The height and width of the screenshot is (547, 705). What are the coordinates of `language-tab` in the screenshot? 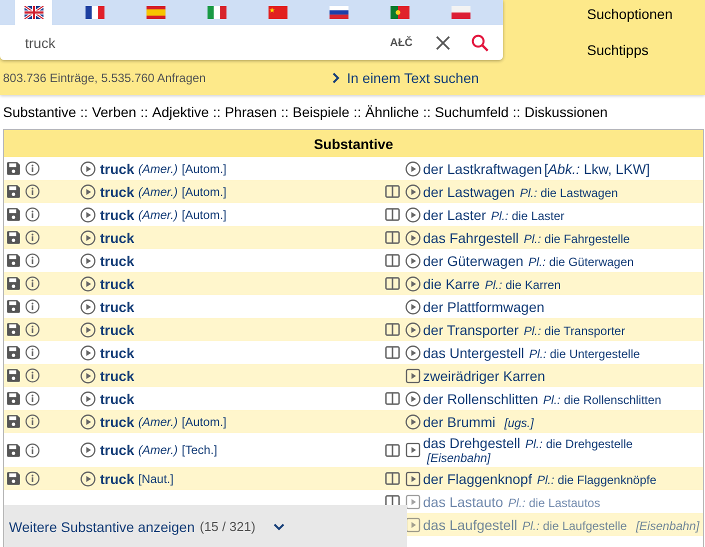 It's located at (33, 12).